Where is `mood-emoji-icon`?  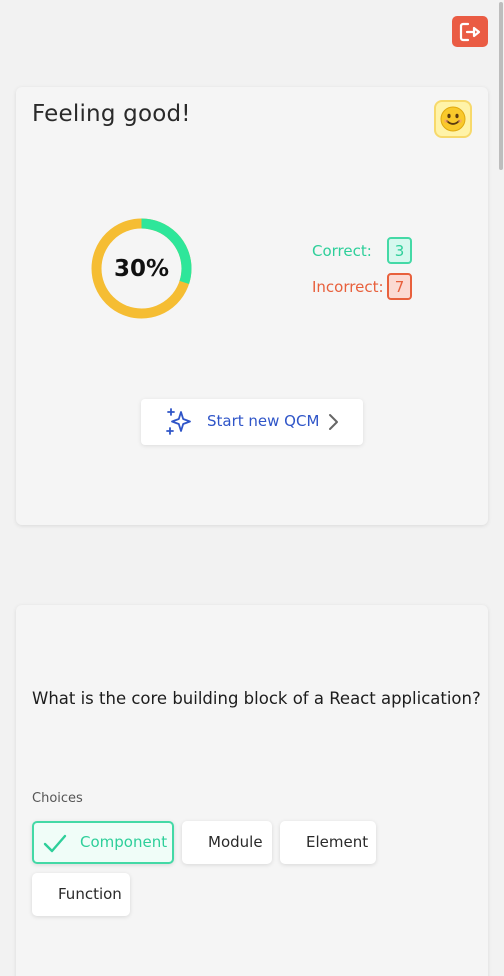 mood-emoji-icon is located at coordinates (453, 119).